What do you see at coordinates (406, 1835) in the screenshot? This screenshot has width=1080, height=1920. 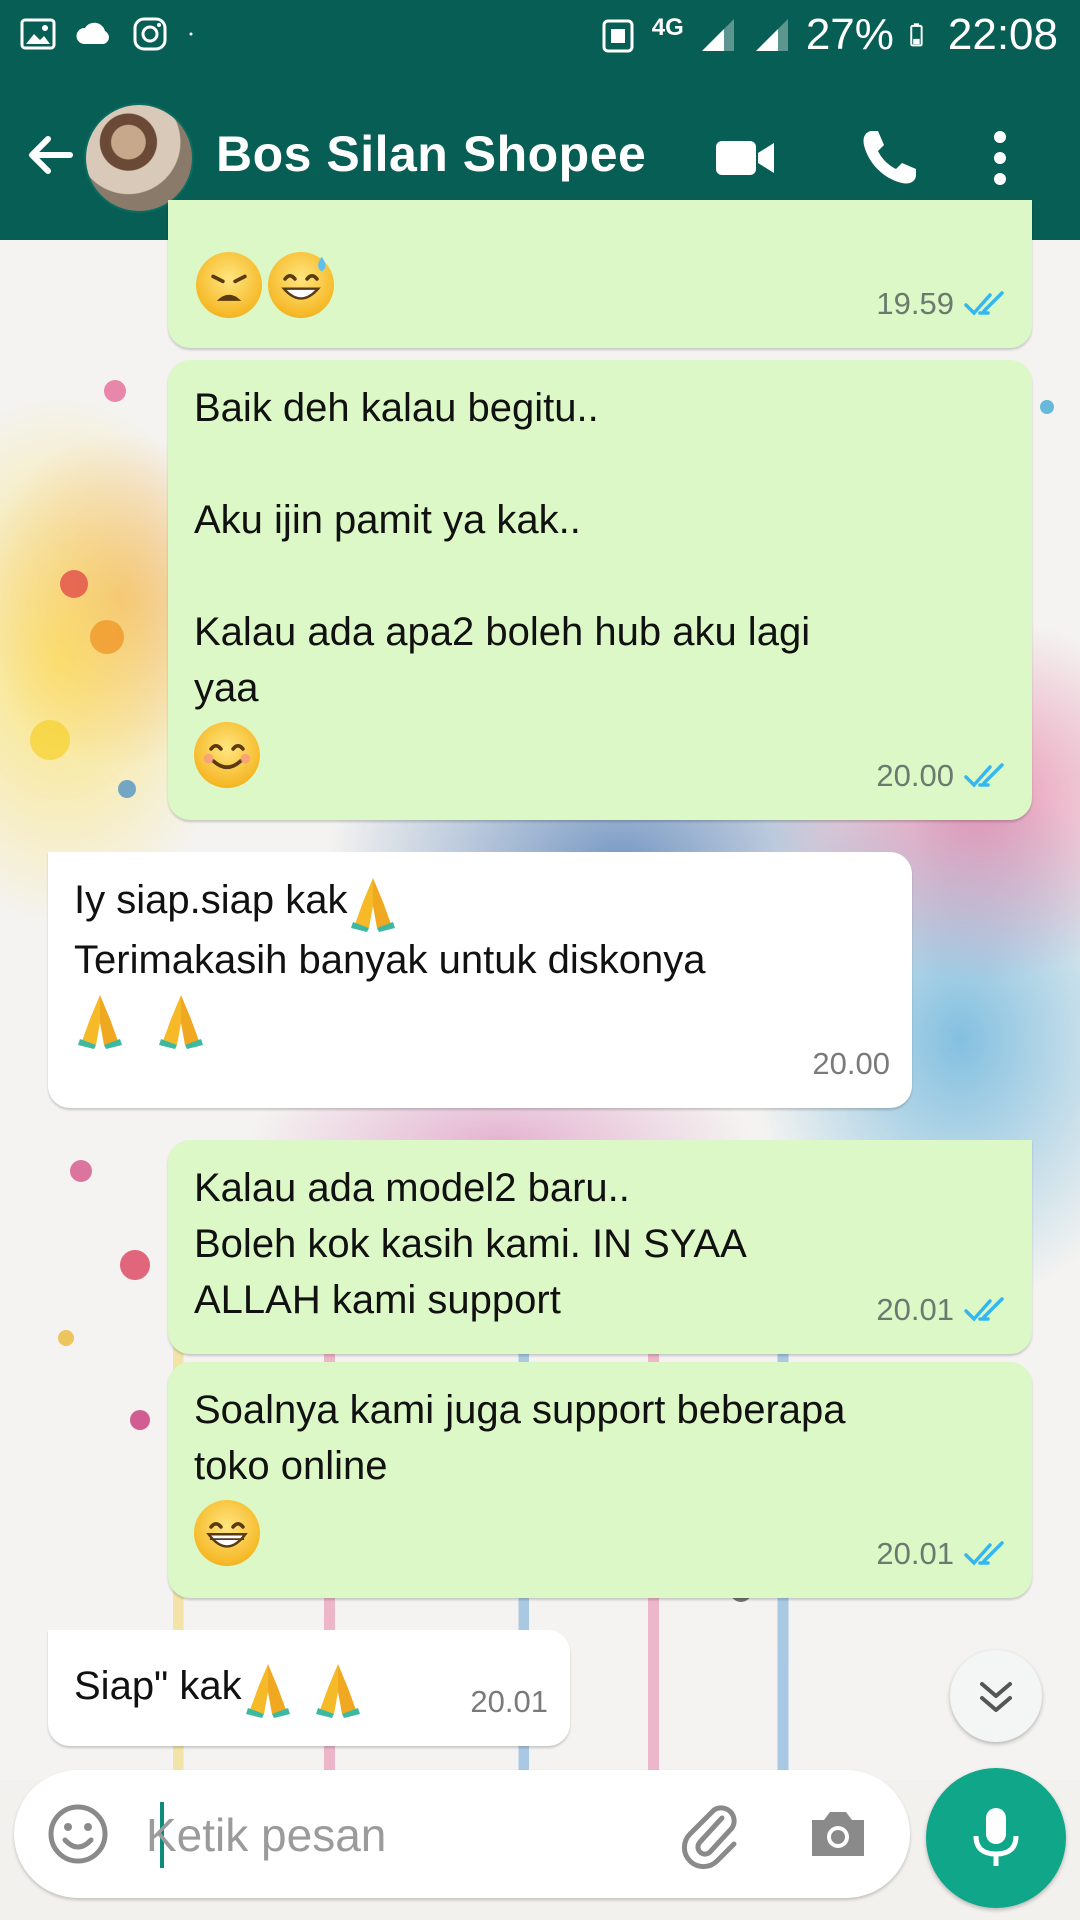 I see `message-input` at bounding box center [406, 1835].